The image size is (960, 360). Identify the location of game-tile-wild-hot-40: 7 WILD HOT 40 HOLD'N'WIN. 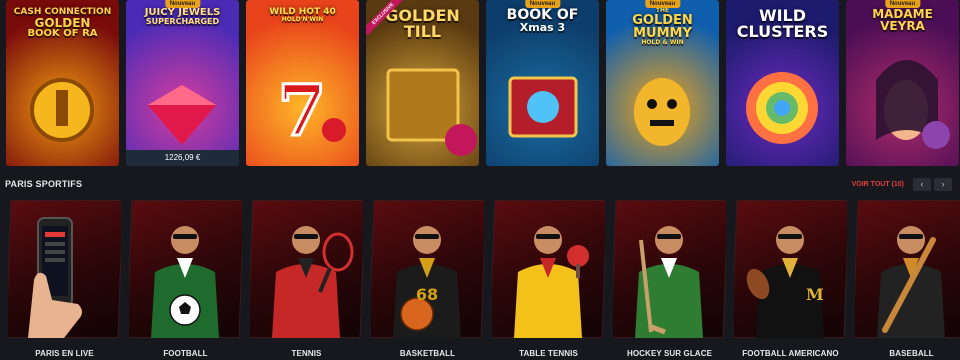
(302, 83).